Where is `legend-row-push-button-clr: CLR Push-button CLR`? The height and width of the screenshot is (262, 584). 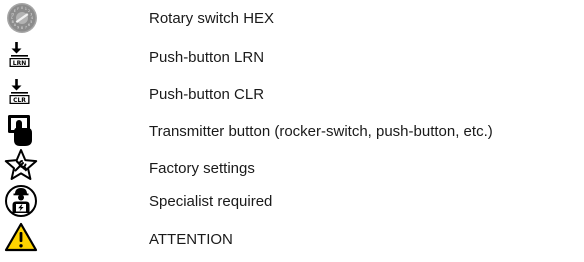
legend-row-push-button-clr: CLR Push-button CLR is located at coordinates (292, 93).